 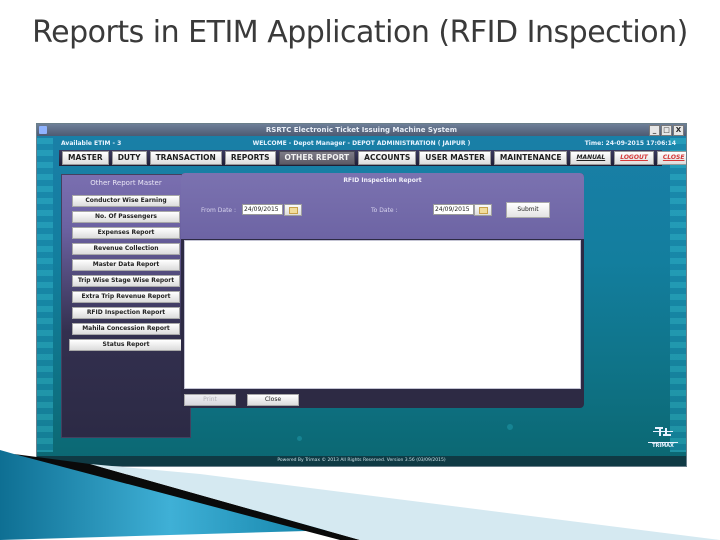 I want to click on sidebar-item-trip-wise-stage-wise-report: Trip Wise Stage Wise Report, so click(x=126, y=281).